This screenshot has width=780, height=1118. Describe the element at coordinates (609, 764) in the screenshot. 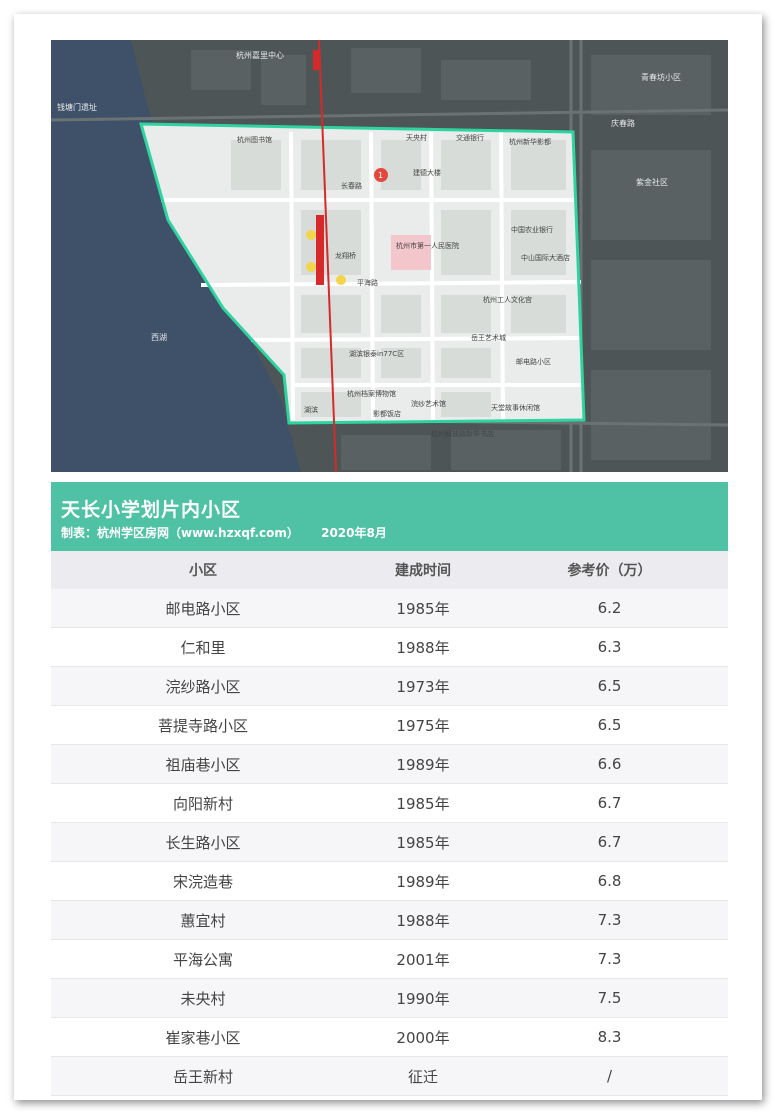

I see `cell-price: 6.6` at that location.